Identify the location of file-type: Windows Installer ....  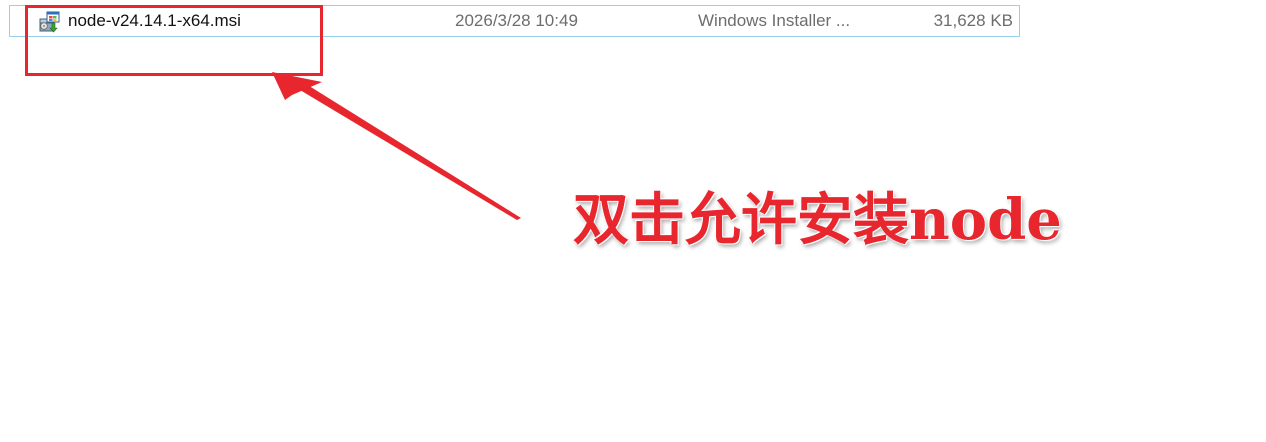
(774, 20).